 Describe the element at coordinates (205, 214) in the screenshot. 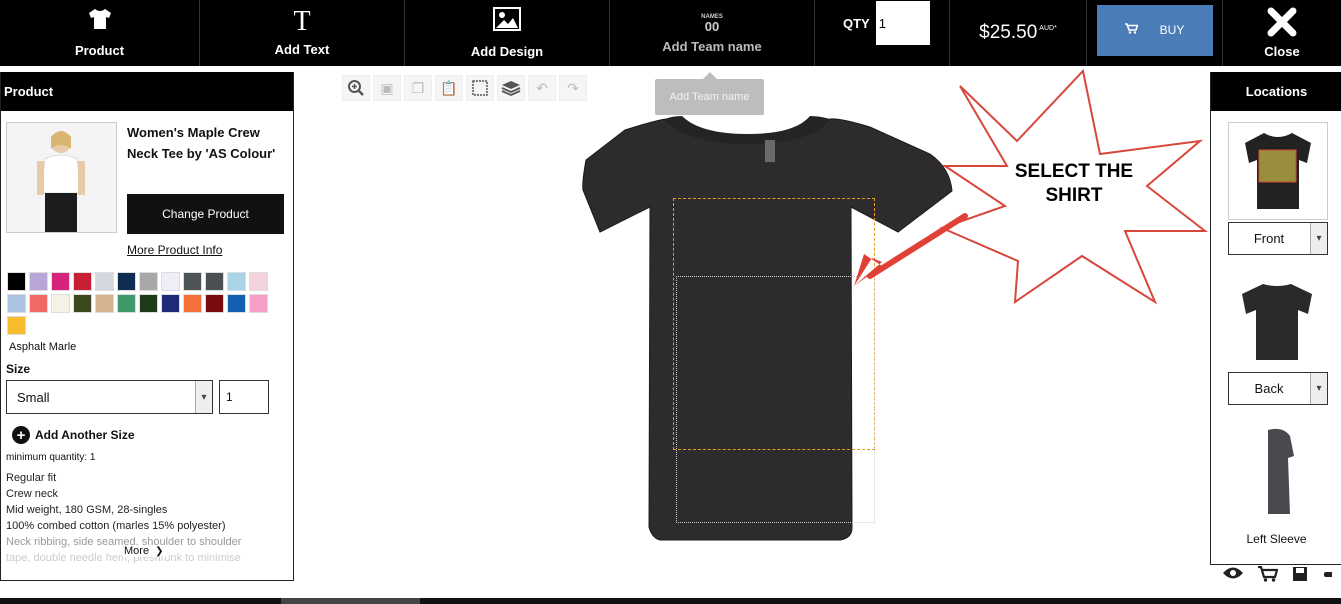

I see `change-product-button: Change Product` at that location.